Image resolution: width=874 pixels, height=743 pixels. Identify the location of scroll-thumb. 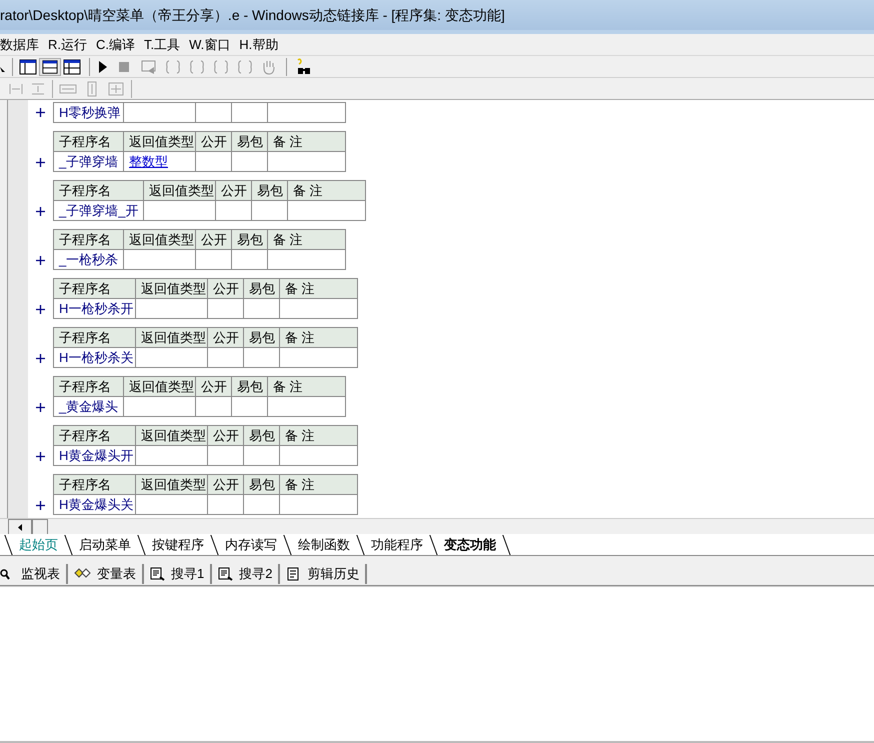
(40, 527).